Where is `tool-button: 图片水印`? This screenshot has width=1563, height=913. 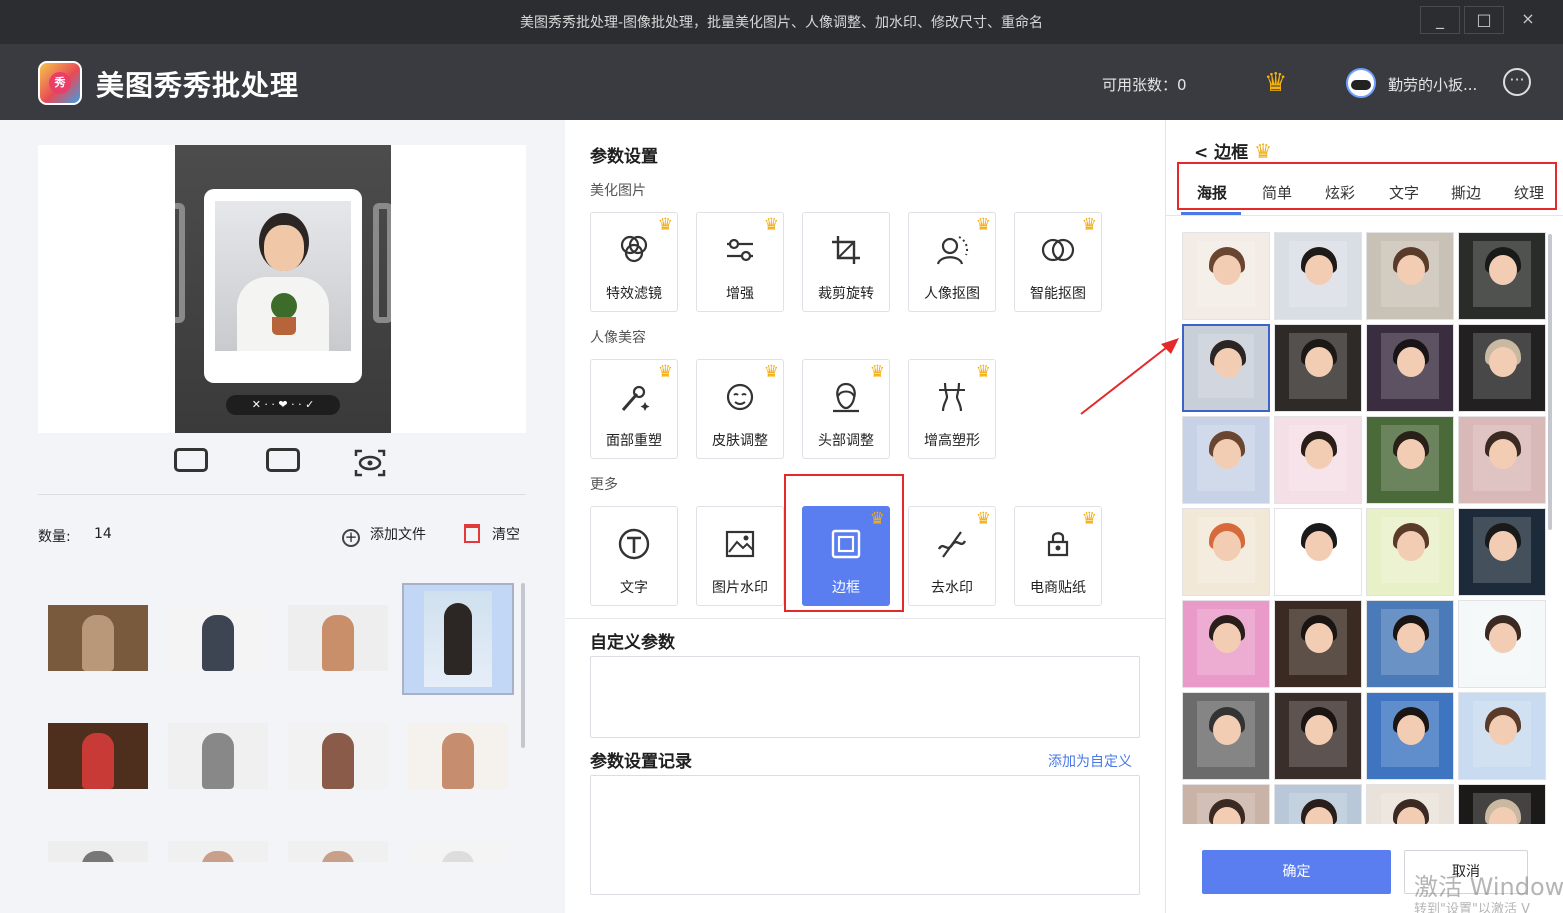
tool-button: 图片水印 is located at coordinates (740, 556).